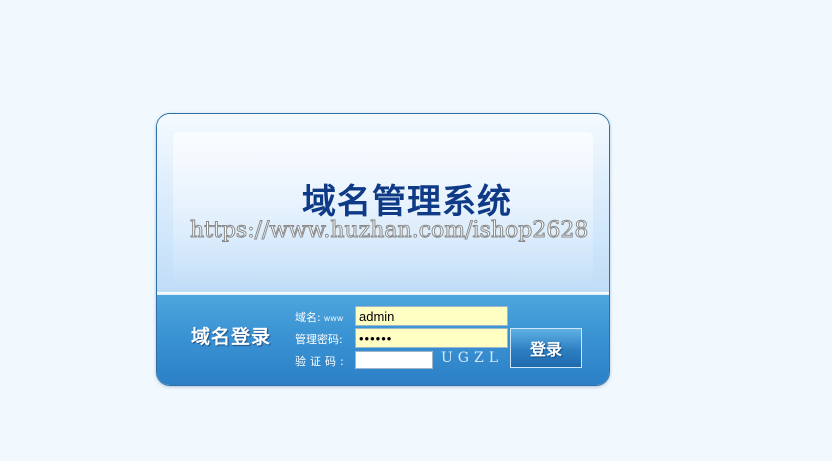 The image size is (832, 461). I want to click on domain-prefix: www, so click(333, 318).